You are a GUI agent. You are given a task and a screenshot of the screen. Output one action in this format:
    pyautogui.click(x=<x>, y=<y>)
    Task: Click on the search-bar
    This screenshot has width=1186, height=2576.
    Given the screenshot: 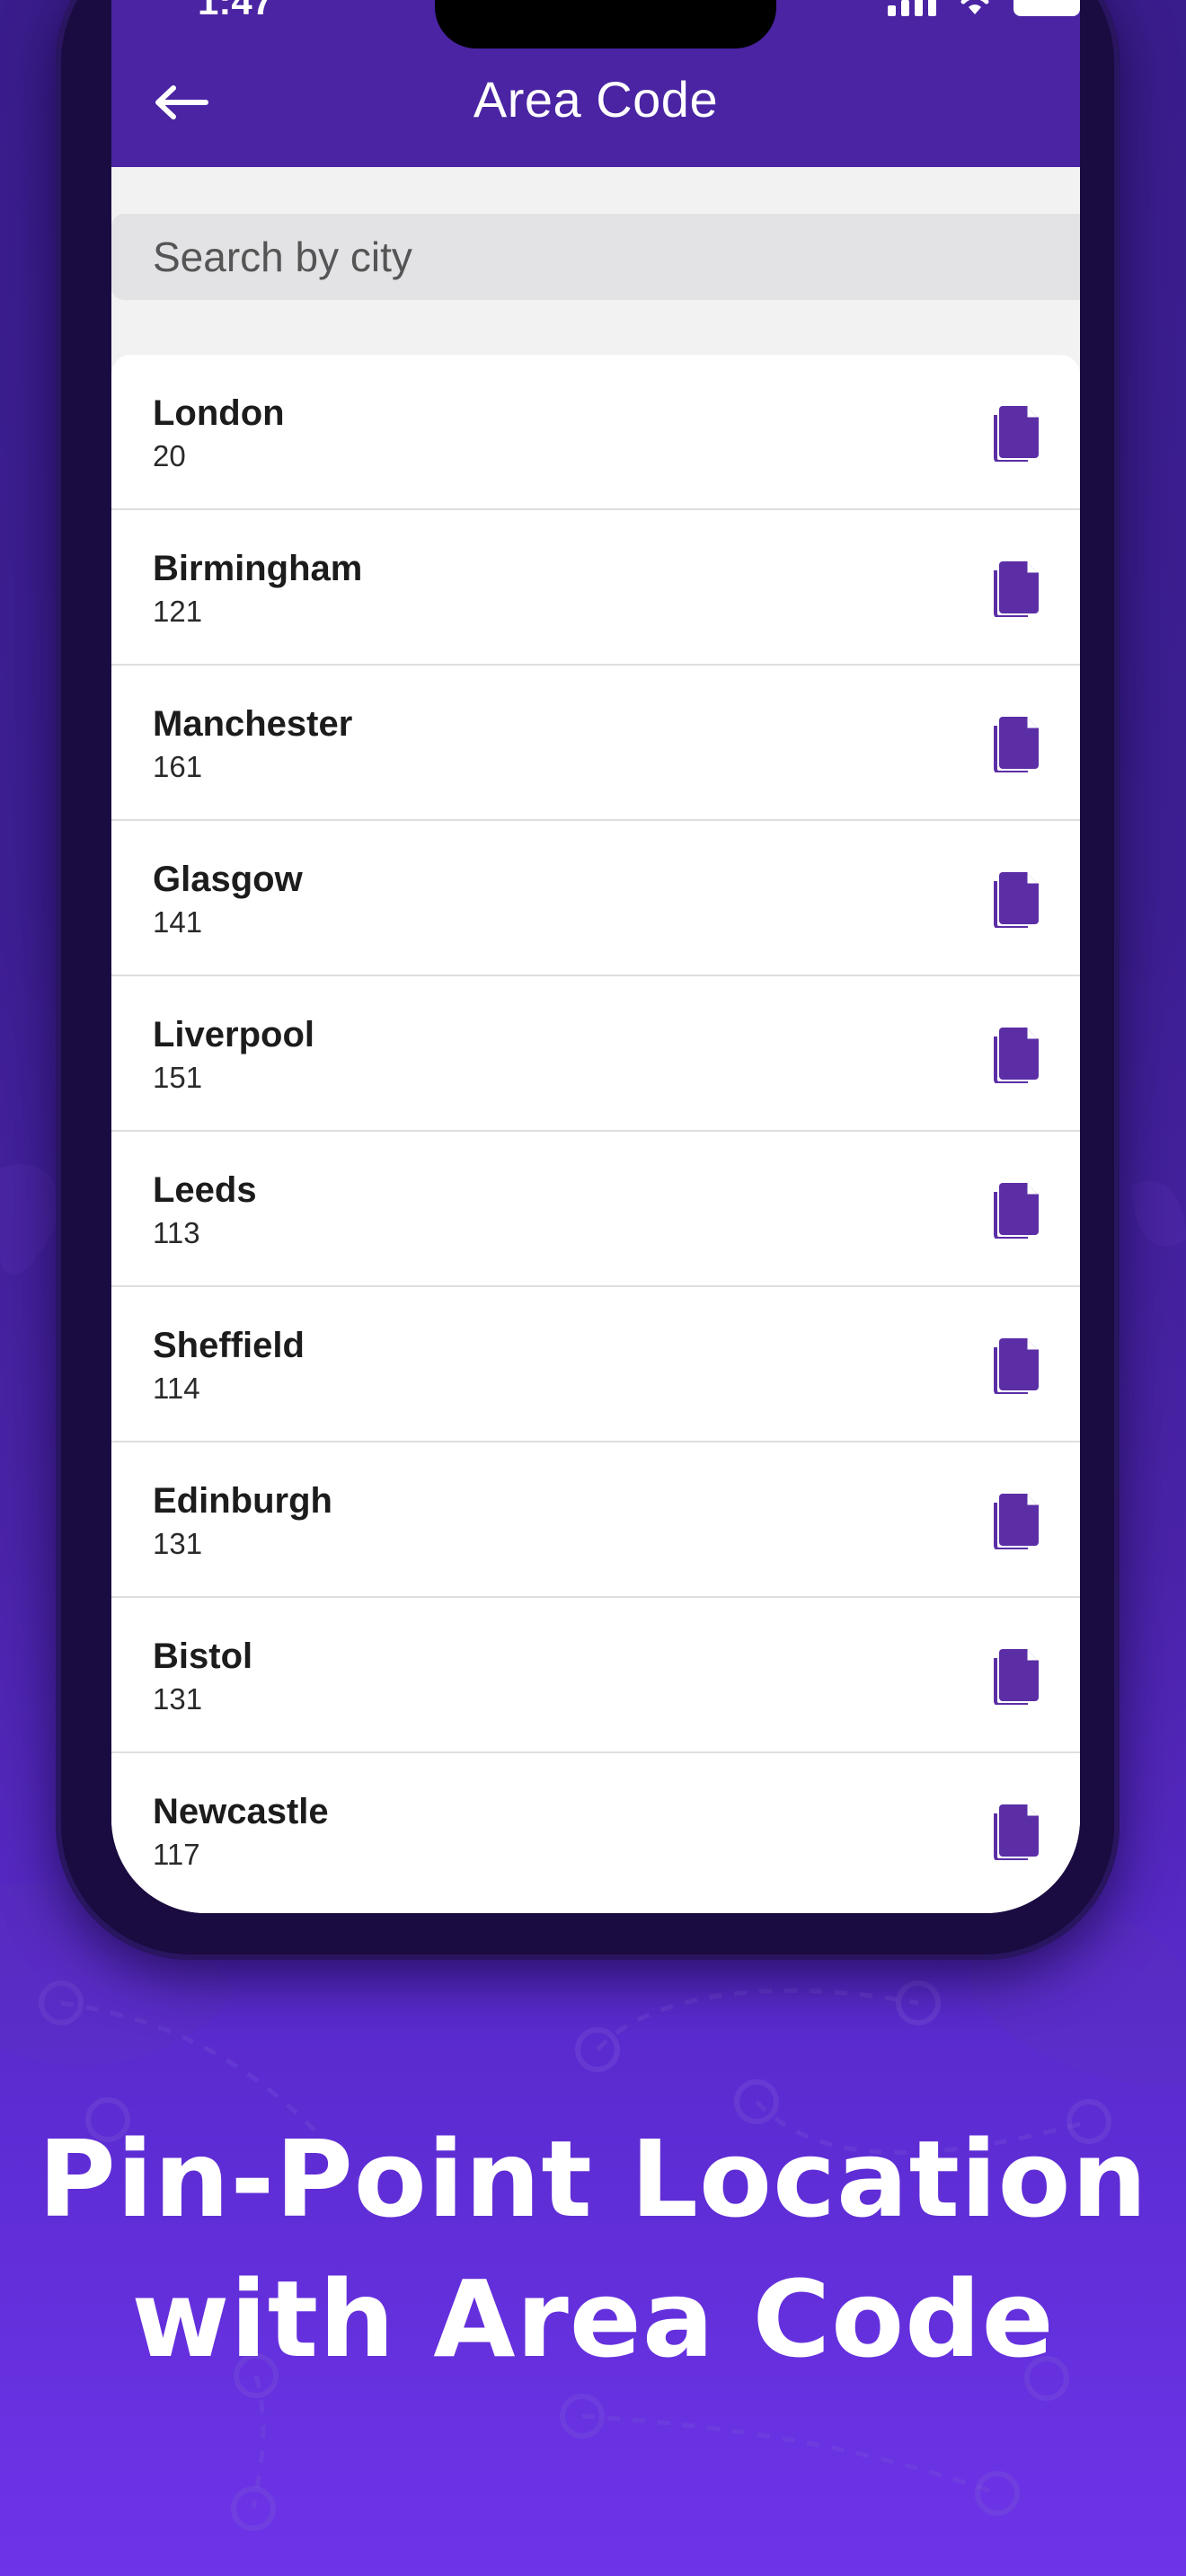 What is the action you would take?
    pyautogui.click(x=595, y=257)
    